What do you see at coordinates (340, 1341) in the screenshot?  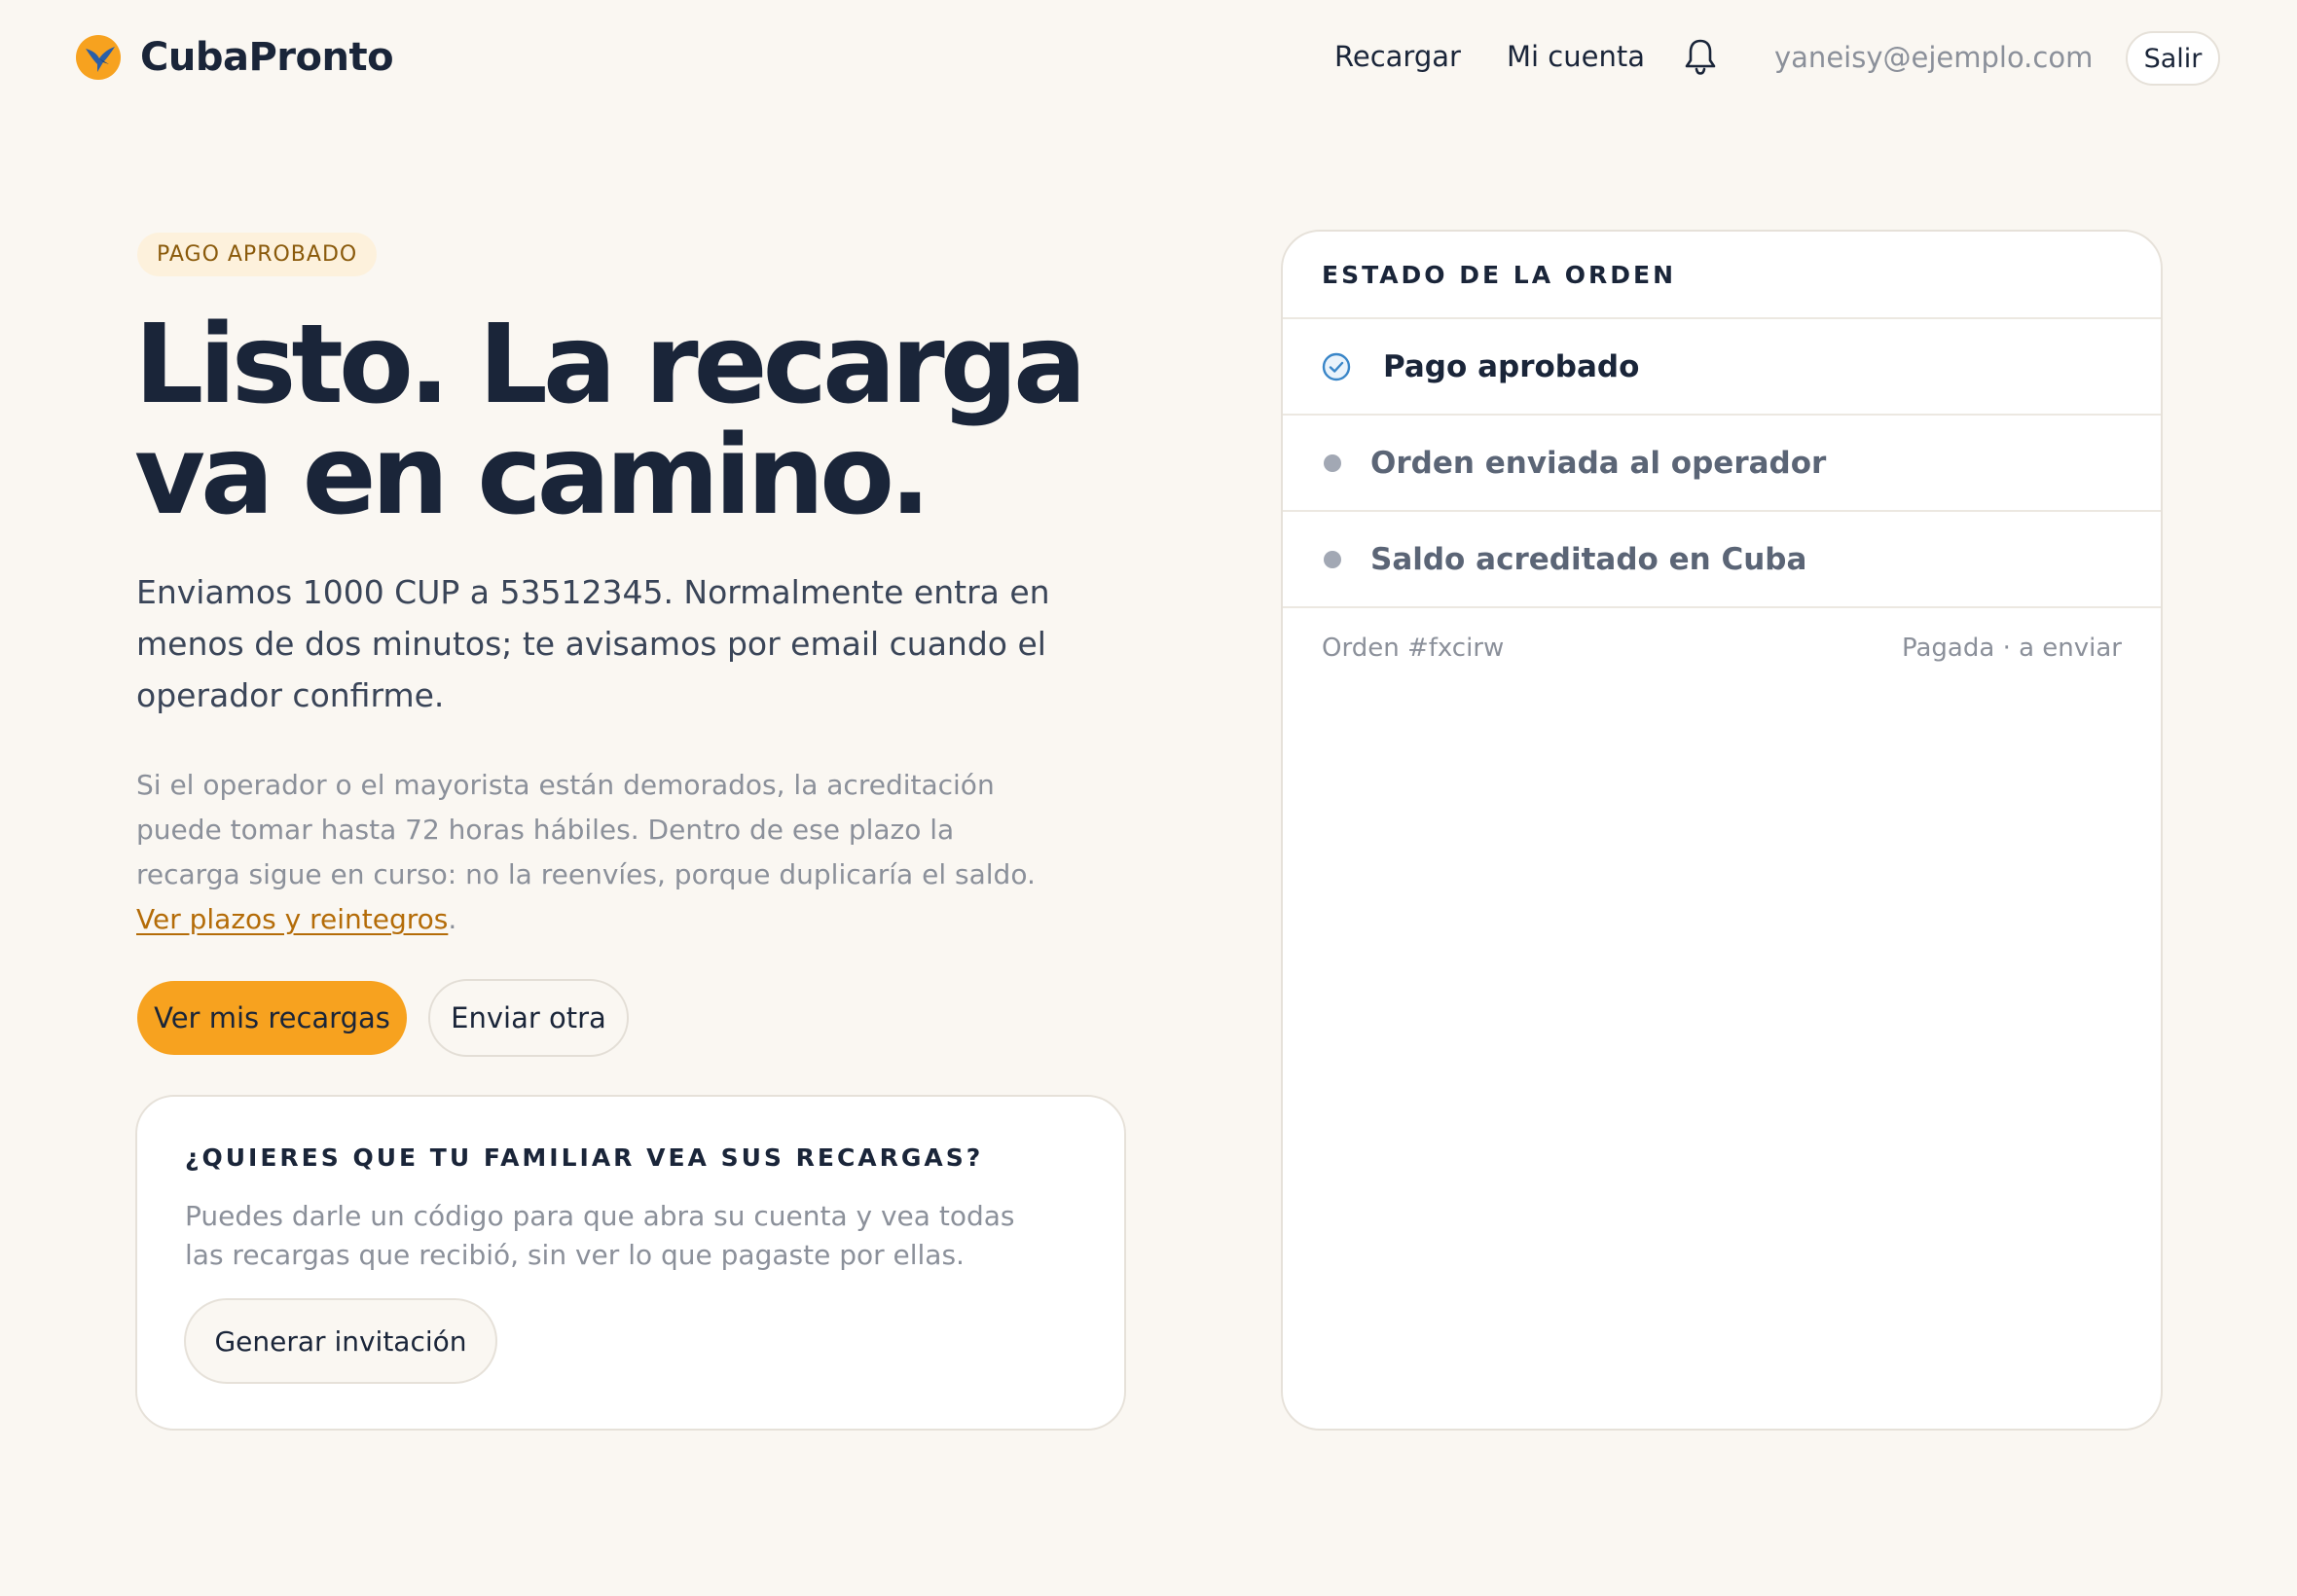 I see `generate-invite-button: Generar invitación` at bounding box center [340, 1341].